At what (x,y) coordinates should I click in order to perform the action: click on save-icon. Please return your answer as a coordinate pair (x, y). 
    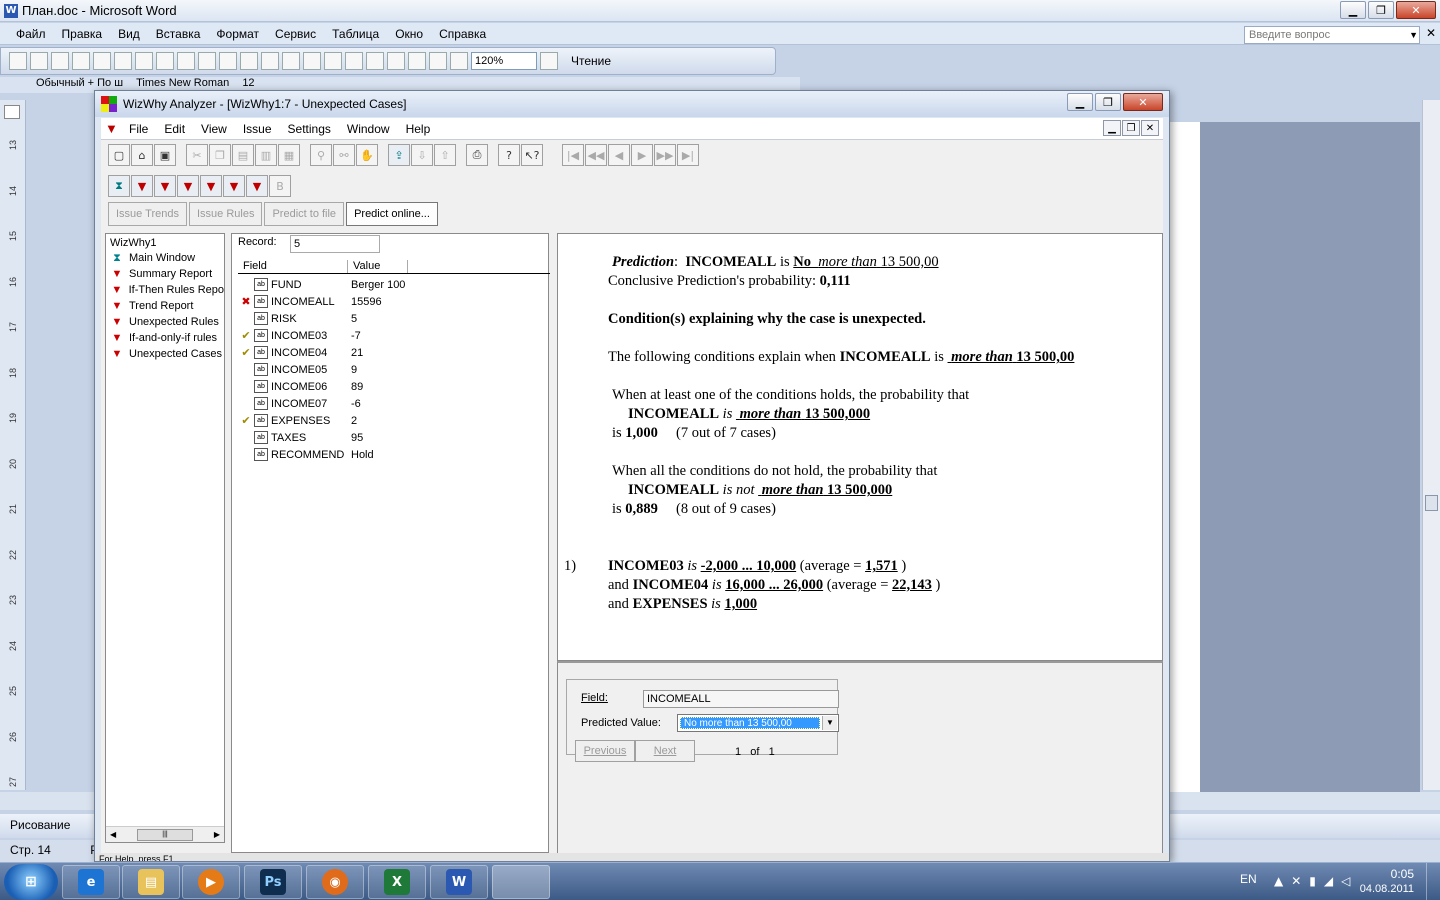
    Looking at the image, I should click on (60, 61).